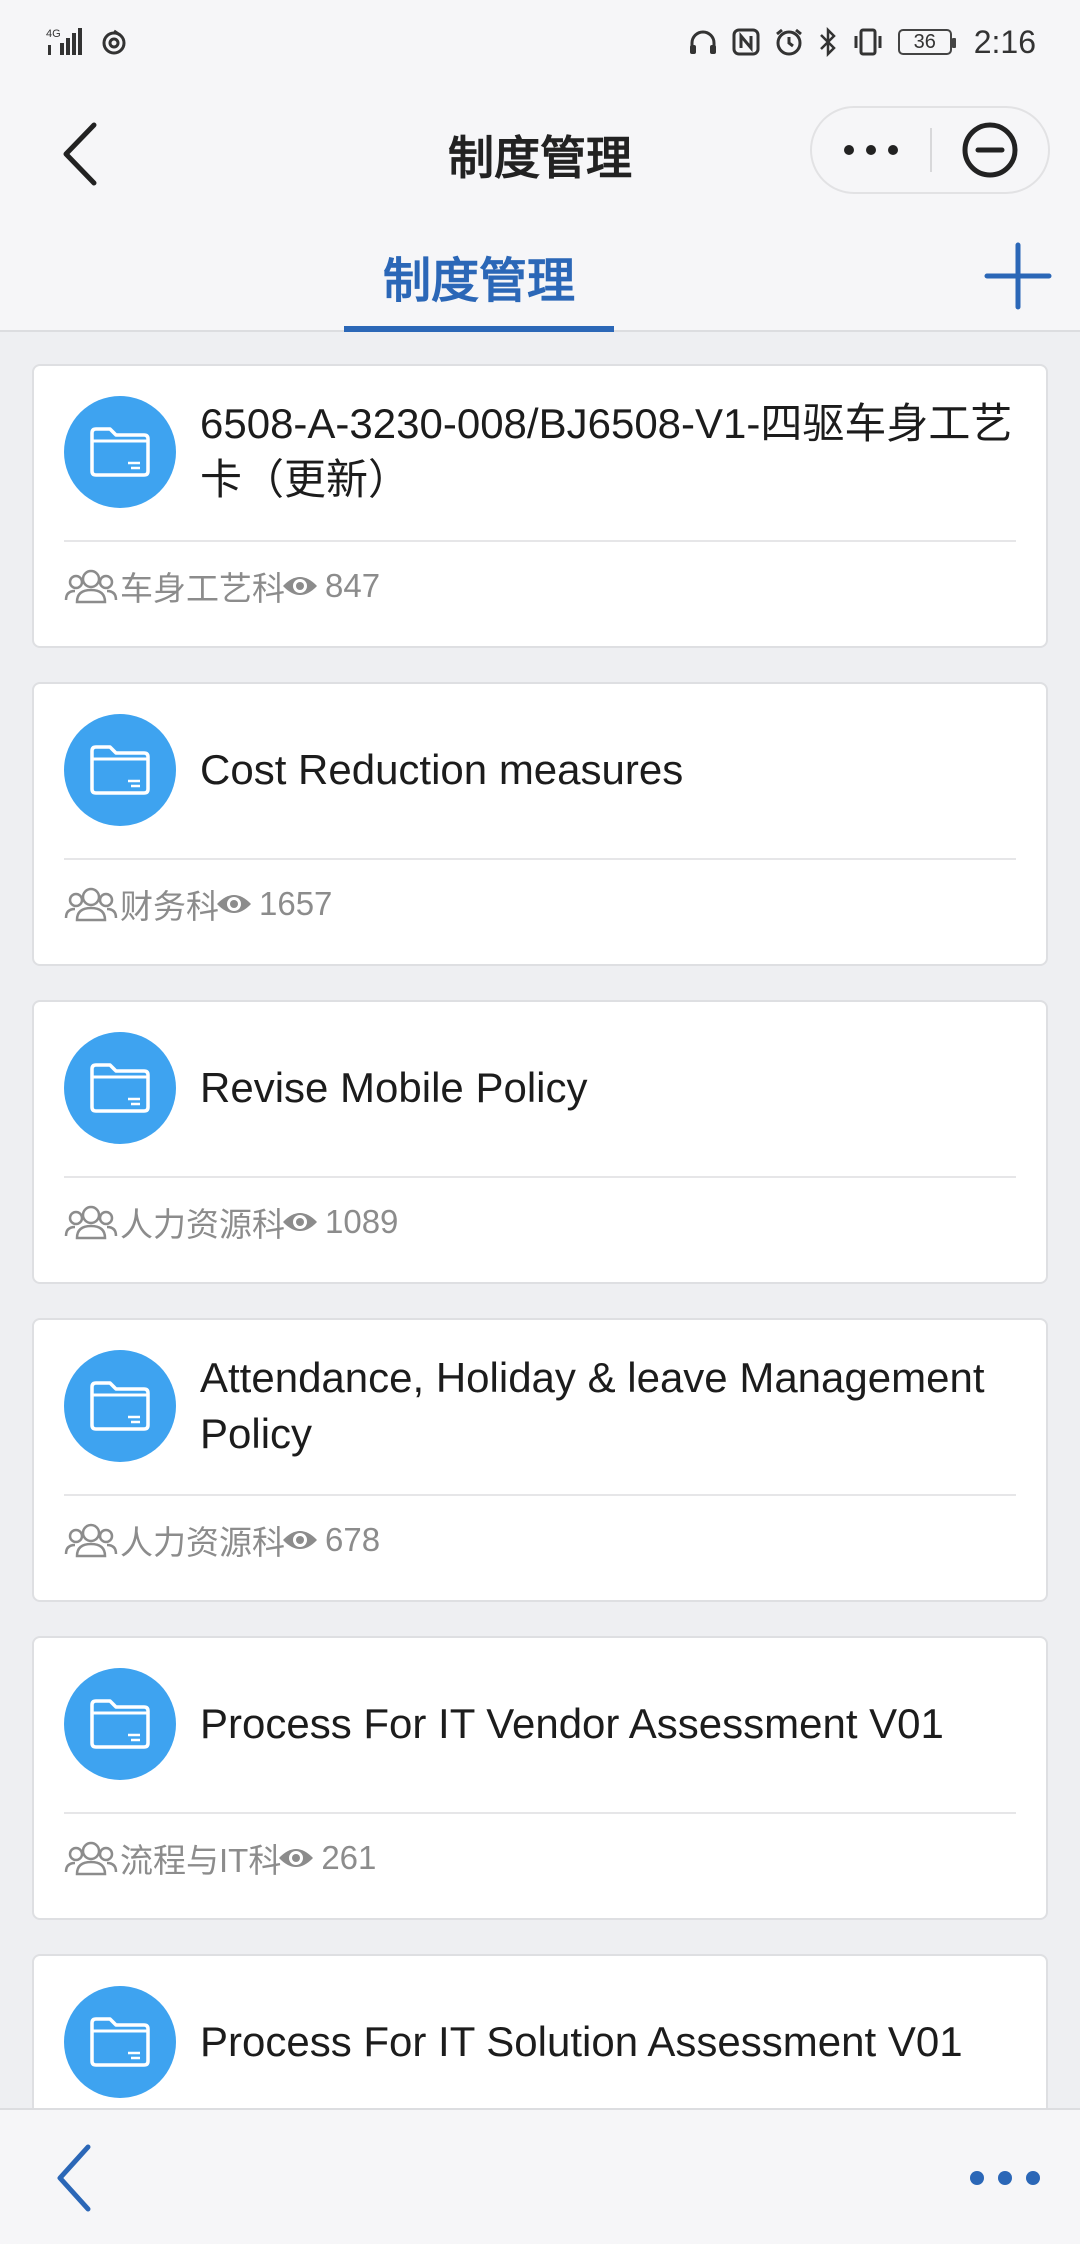 Image resolution: width=1080 pixels, height=2244 pixels. I want to click on hotspot-icon, so click(114, 42).